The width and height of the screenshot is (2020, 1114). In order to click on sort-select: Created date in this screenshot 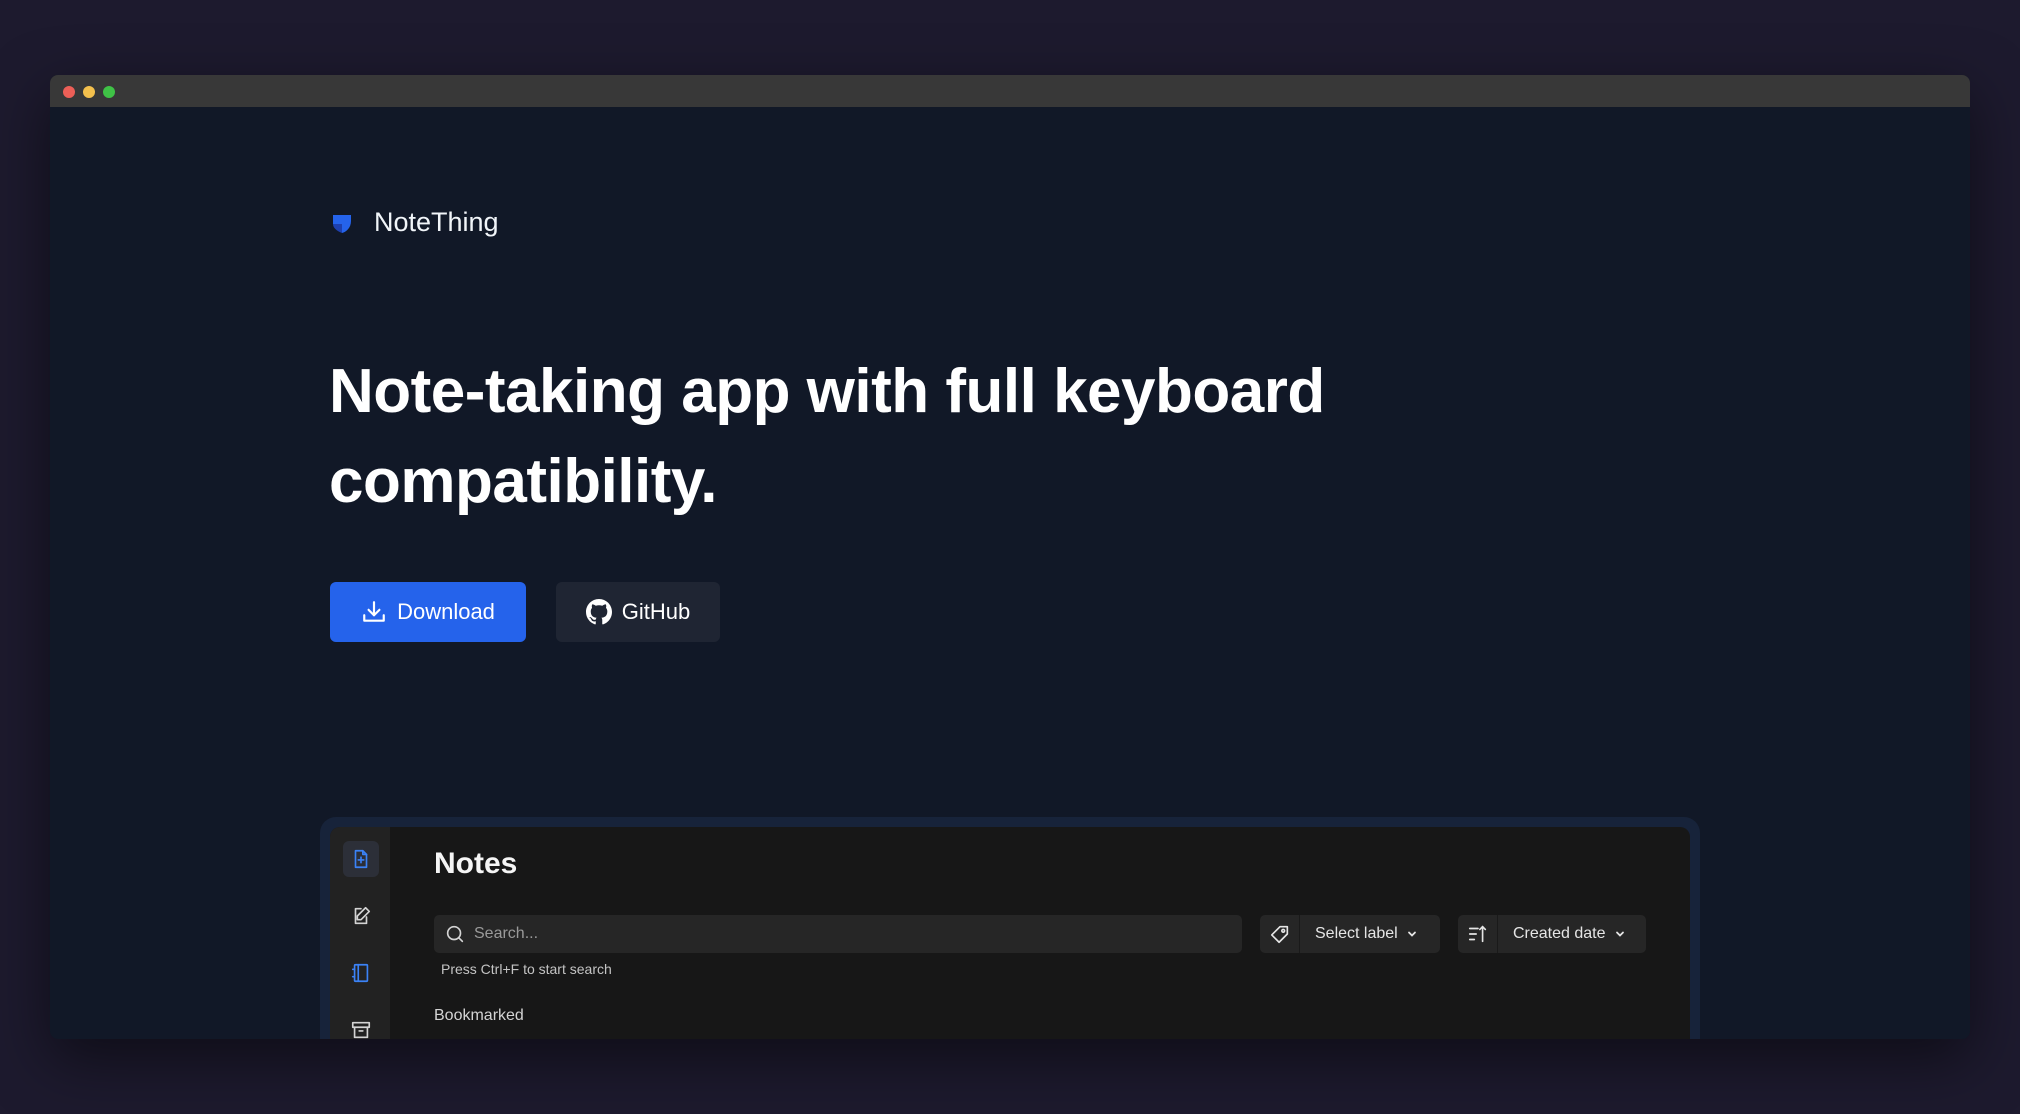, I will do `click(1552, 934)`.